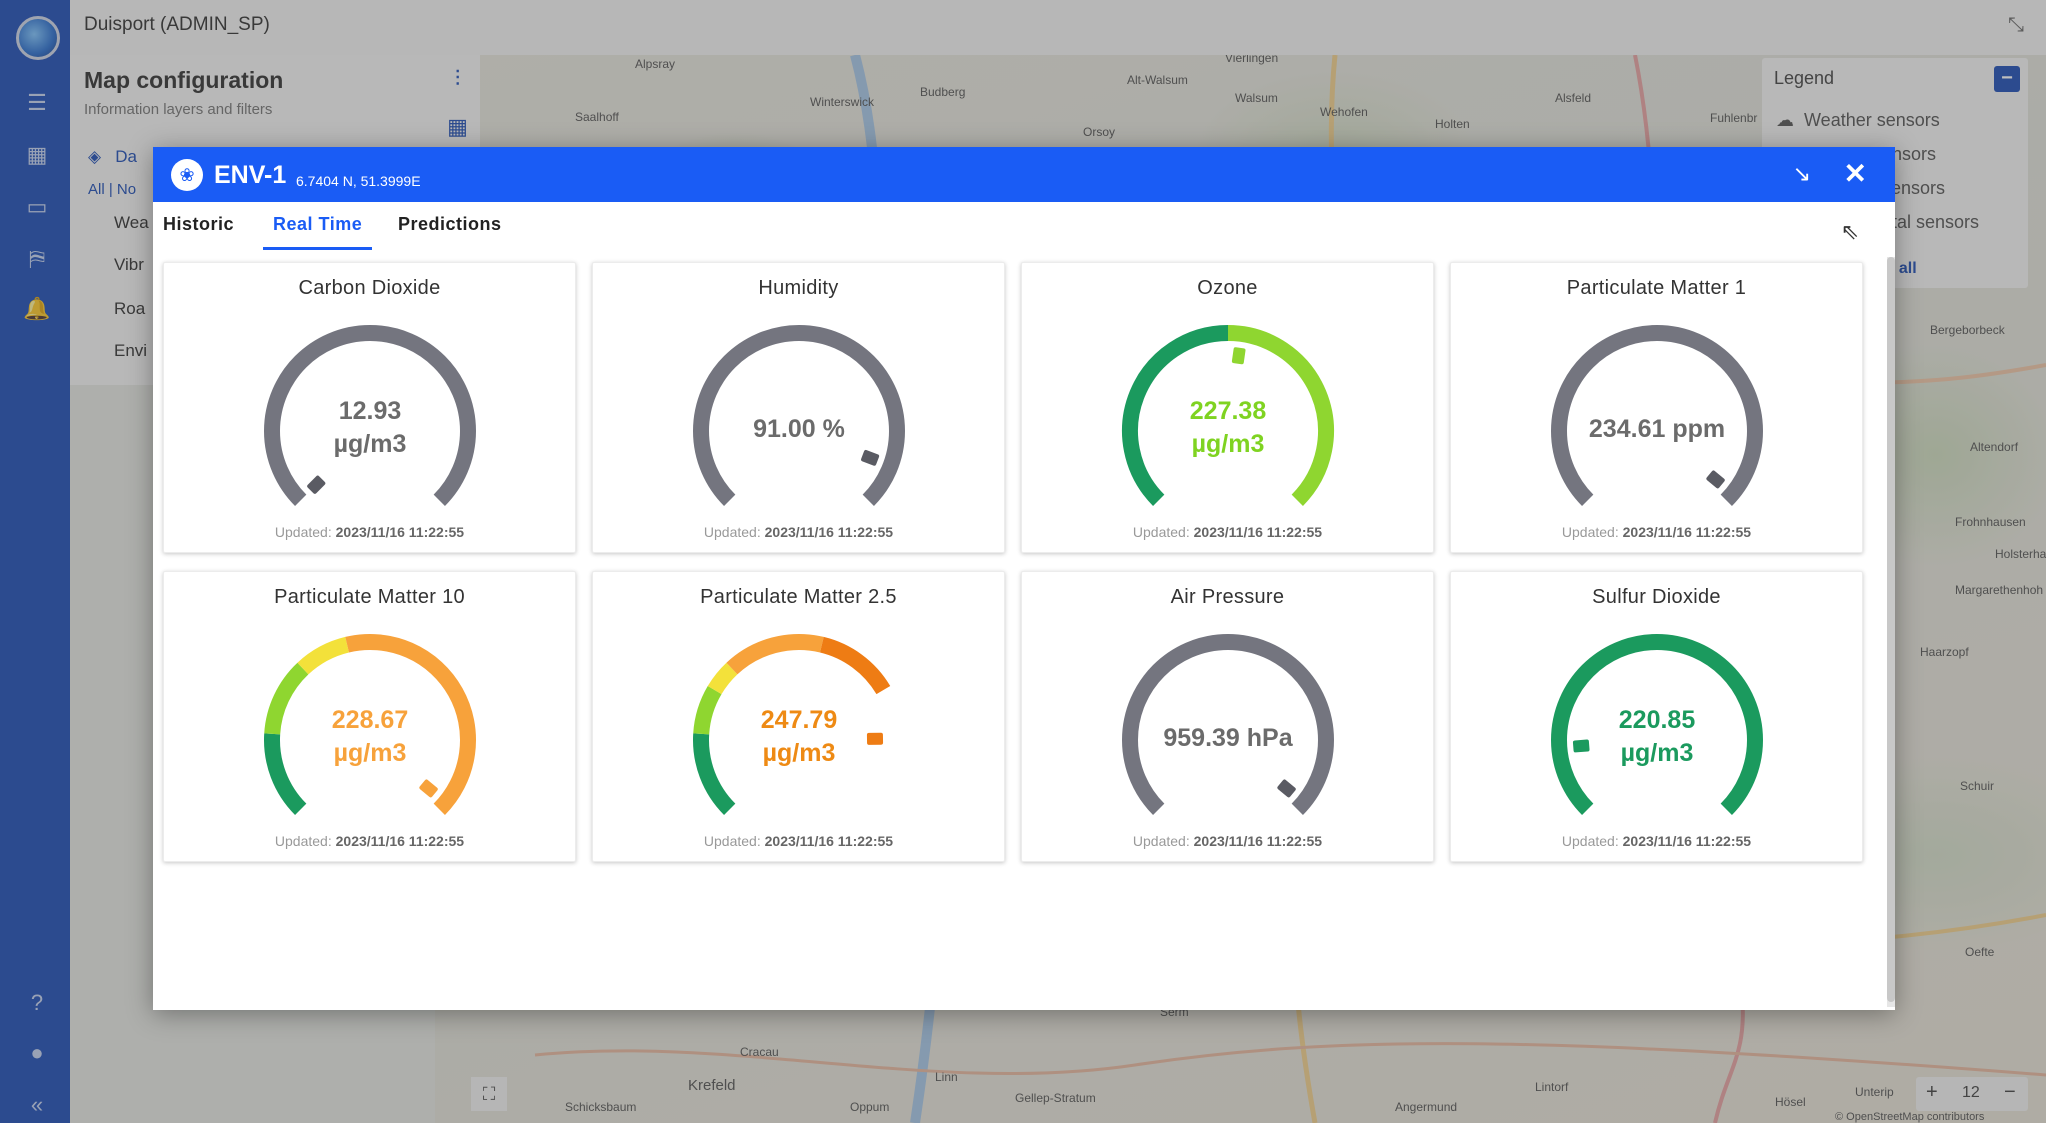 Image resolution: width=2046 pixels, height=1123 pixels. I want to click on gauge-value: 227.38 µg/m3, so click(1228, 427).